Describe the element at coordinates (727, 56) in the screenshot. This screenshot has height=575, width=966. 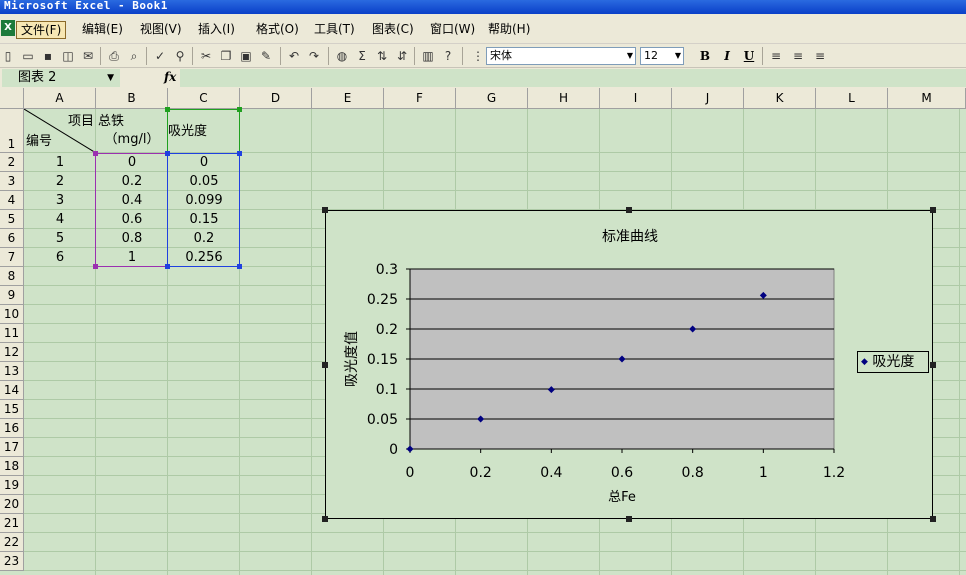
I see `italic-button: I` at that location.